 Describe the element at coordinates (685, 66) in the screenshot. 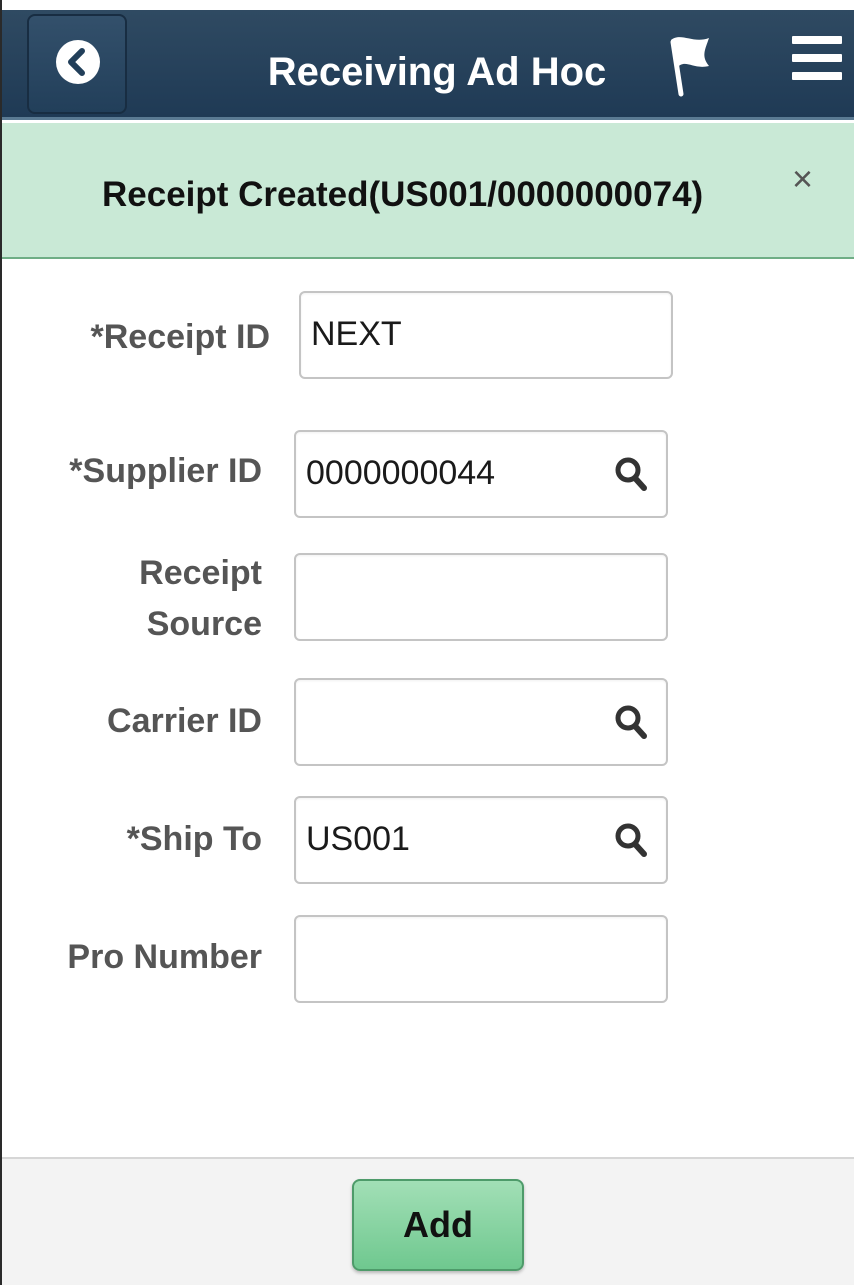

I see `flag-icon` at that location.